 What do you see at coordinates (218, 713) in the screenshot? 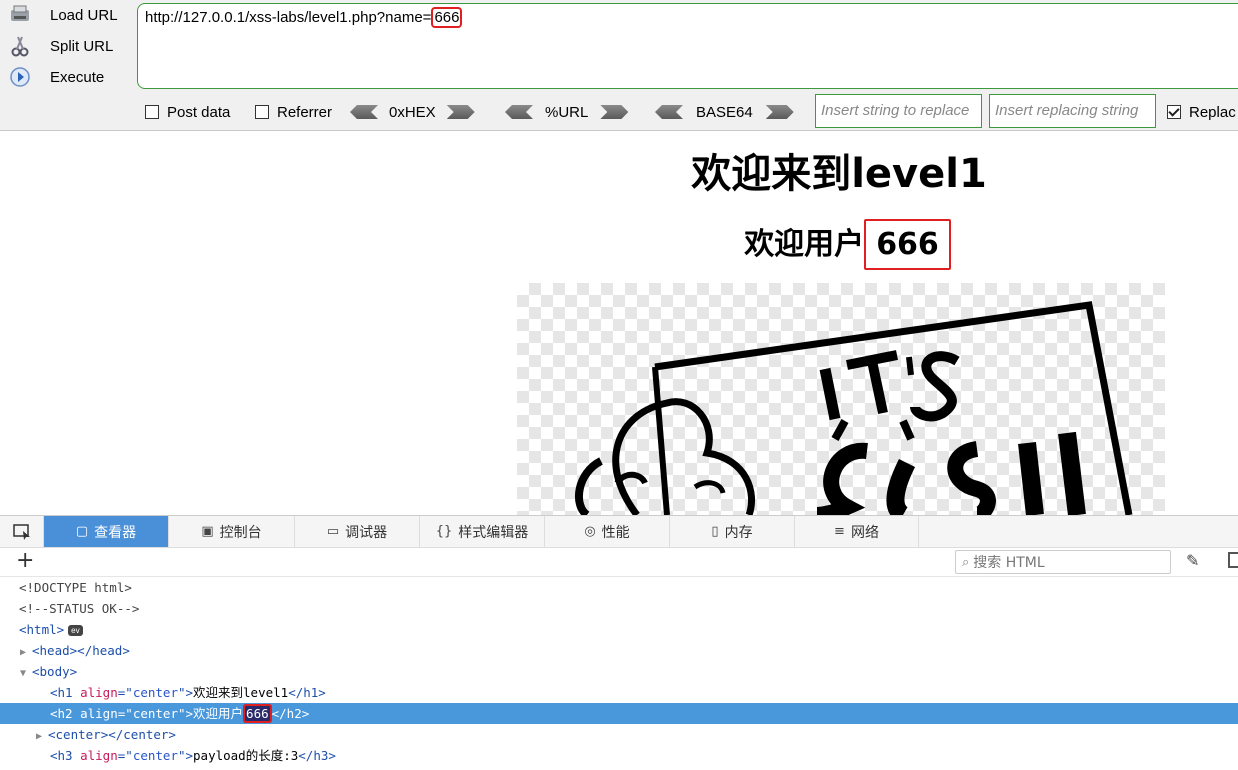
I see `h2-node-text: 欢迎用户` at bounding box center [218, 713].